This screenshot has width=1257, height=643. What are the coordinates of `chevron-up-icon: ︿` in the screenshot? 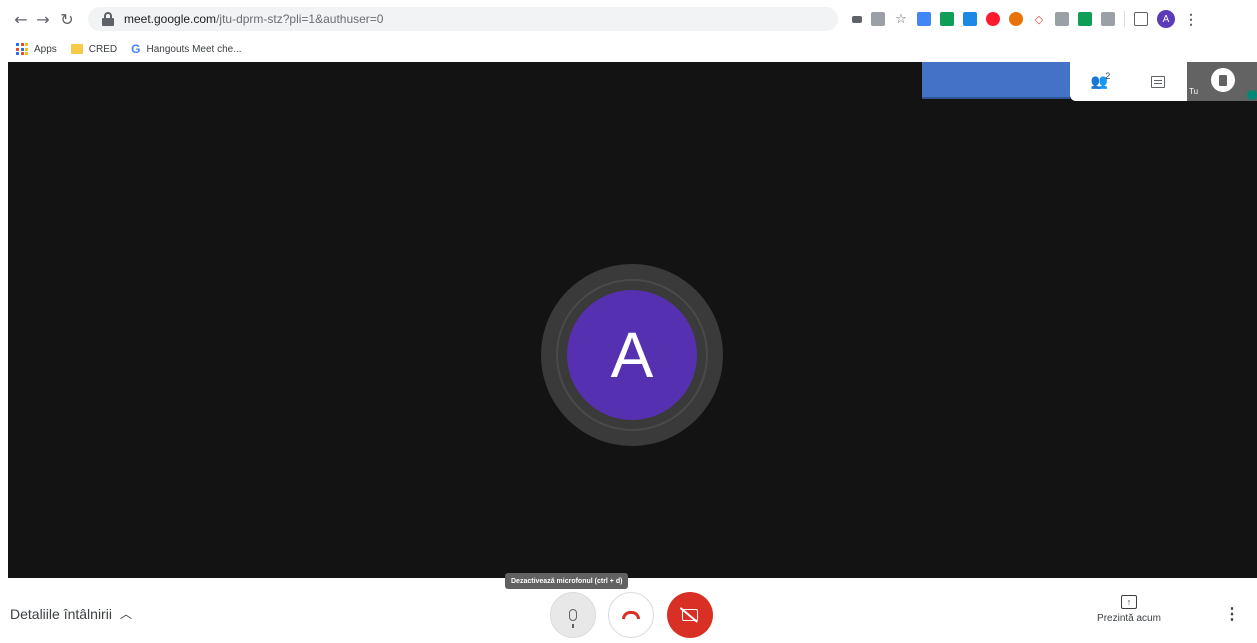 It's located at (125, 614).